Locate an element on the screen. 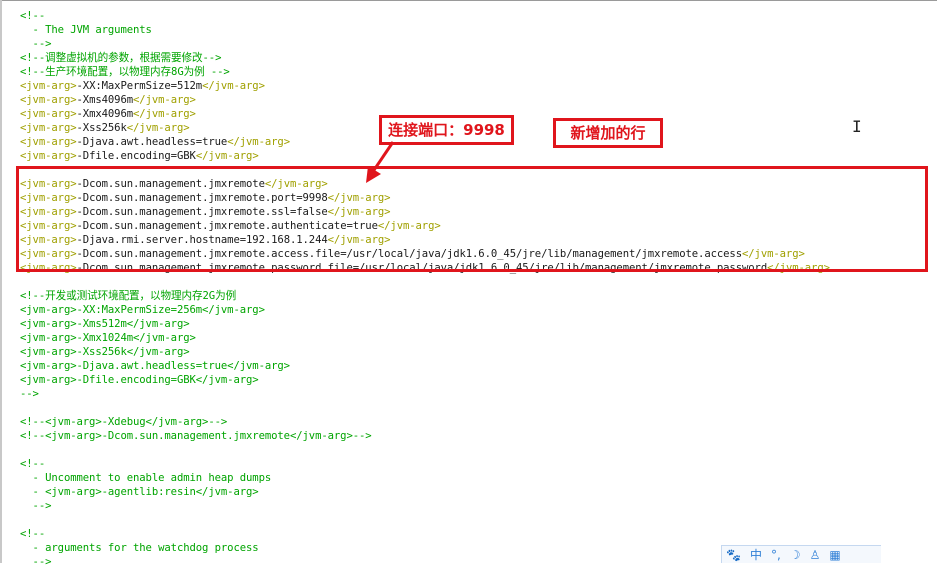 Image resolution: width=937 pixels, height=569 pixels. moon-icon: ☽ is located at coordinates (795, 555).